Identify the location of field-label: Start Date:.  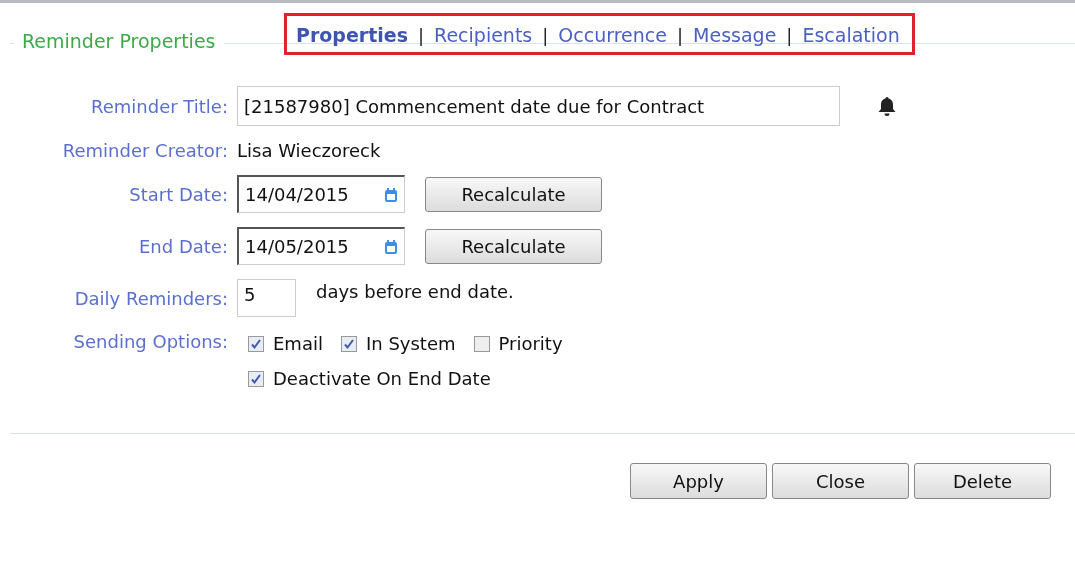
(178, 194).